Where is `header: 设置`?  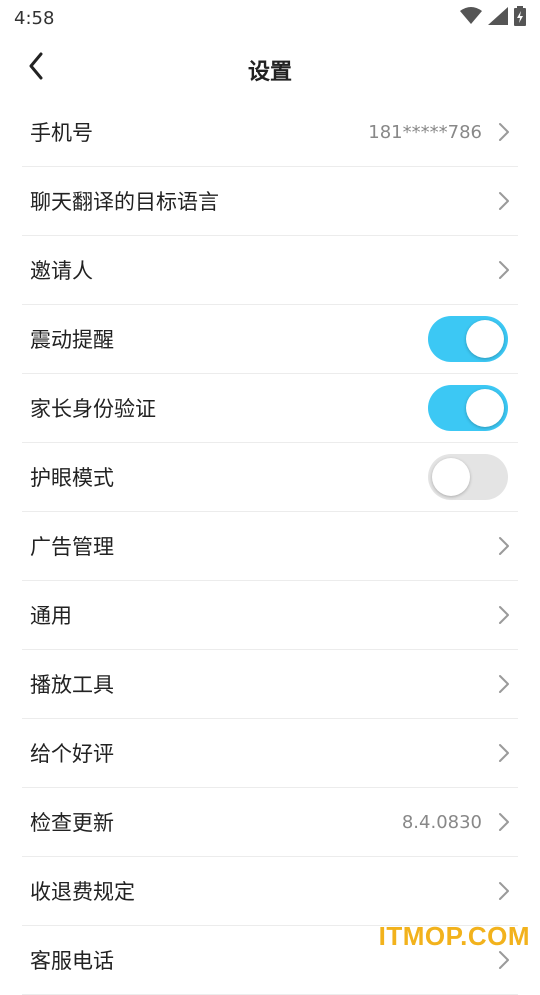
header: 设置 is located at coordinates (270, 68).